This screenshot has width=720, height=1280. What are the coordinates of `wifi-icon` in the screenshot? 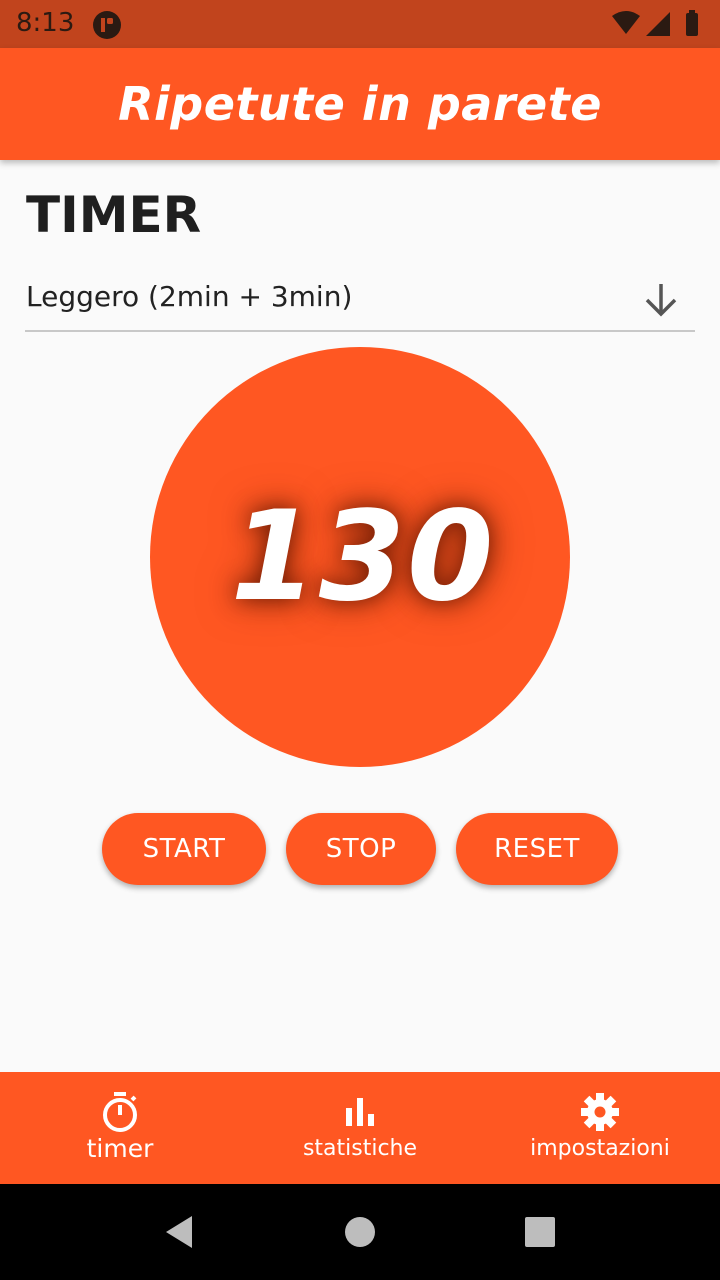 It's located at (626, 22).